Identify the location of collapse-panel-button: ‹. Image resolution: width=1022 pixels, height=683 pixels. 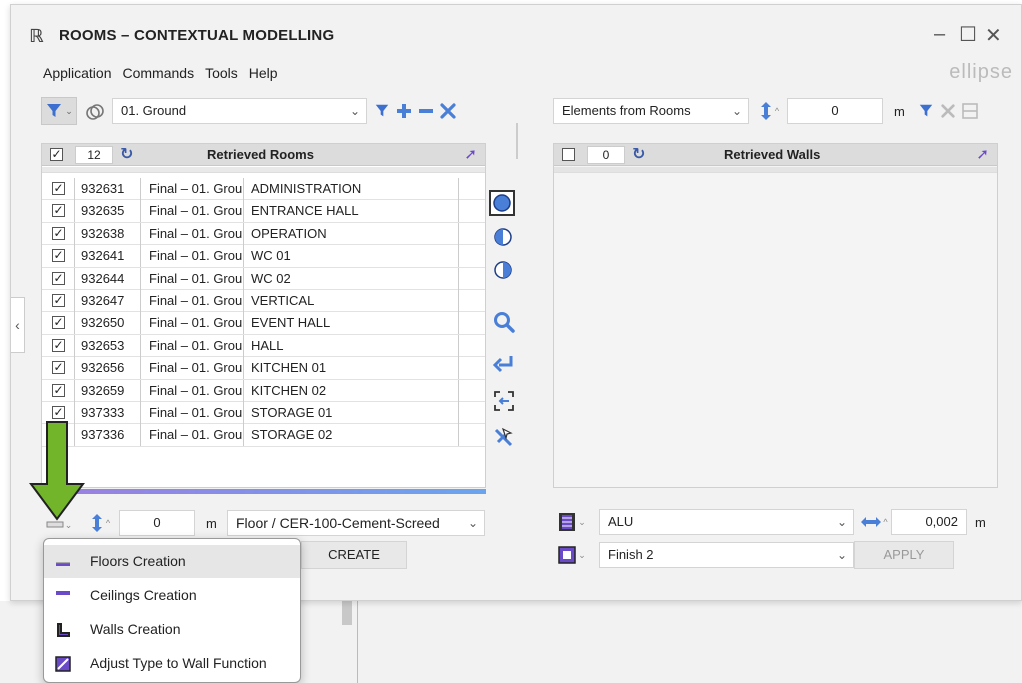
(18, 325).